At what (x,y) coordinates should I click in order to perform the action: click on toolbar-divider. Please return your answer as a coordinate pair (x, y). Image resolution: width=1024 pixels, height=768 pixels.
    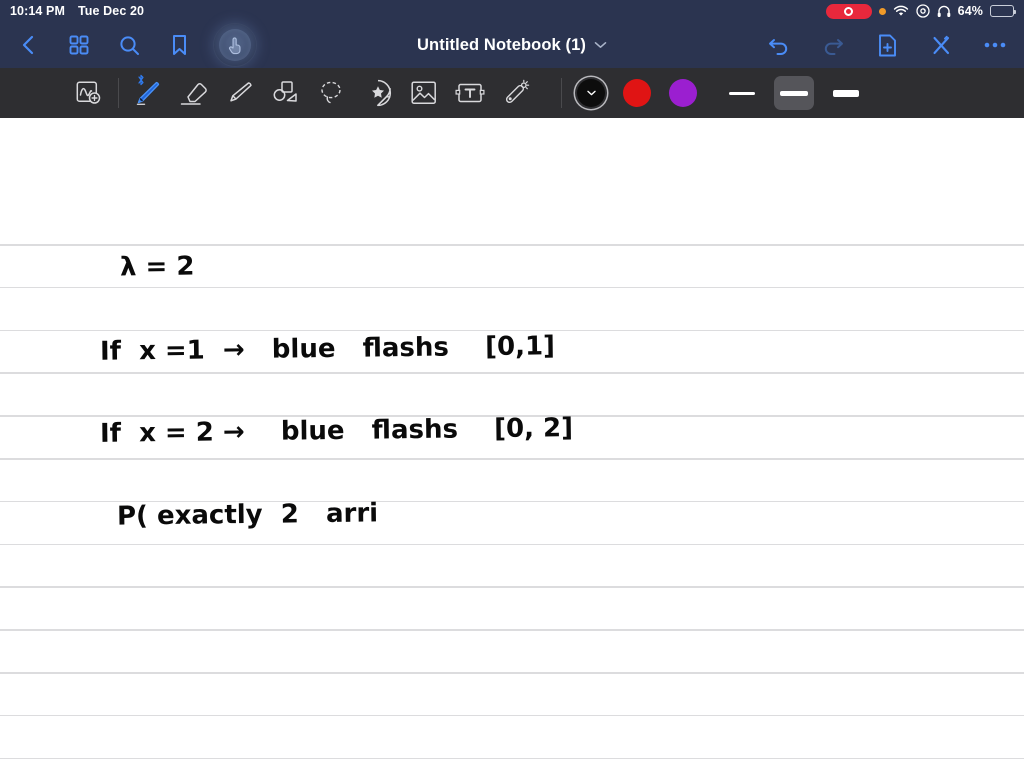
    Looking at the image, I should click on (118, 93).